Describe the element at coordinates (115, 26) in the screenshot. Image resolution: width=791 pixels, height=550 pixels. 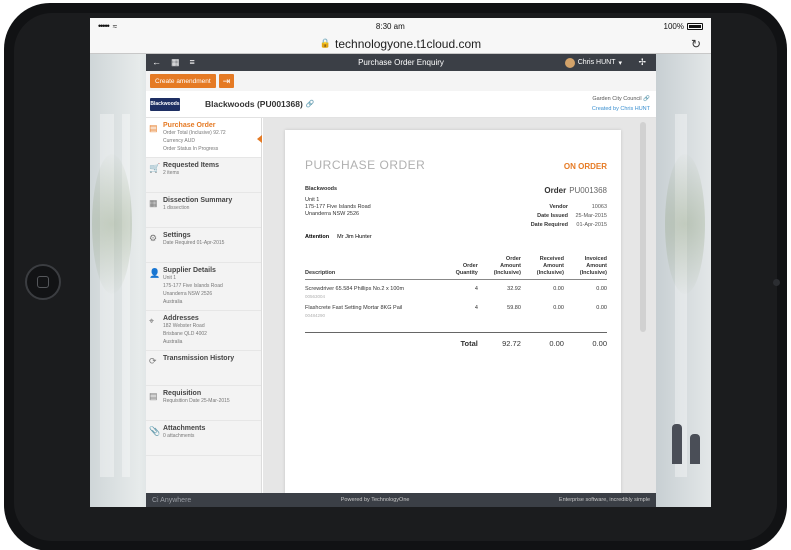
I see `wifi-icon: ≈` at that location.